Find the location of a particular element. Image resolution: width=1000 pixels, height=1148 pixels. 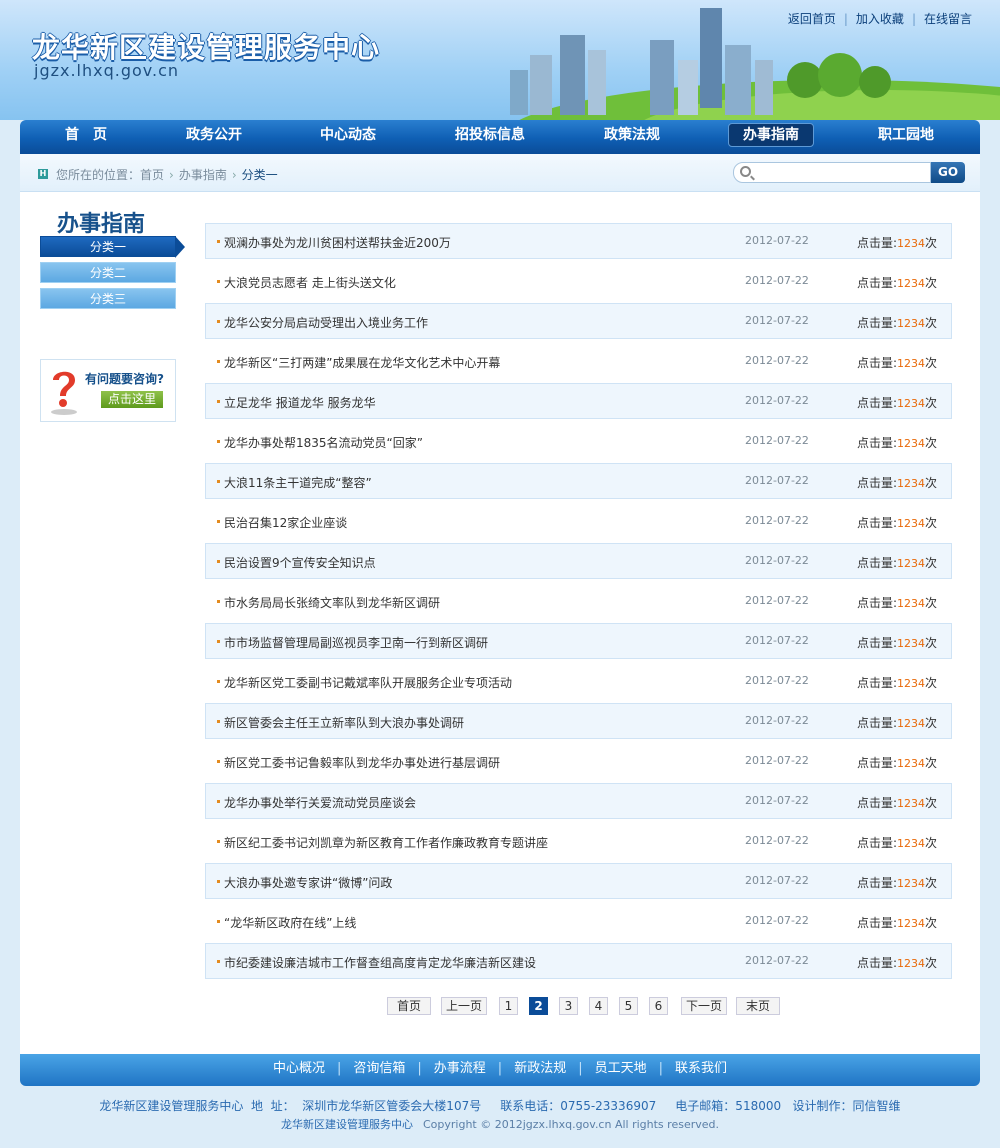

footer-link-contact: 联系我们 is located at coordinates (701, 1068).